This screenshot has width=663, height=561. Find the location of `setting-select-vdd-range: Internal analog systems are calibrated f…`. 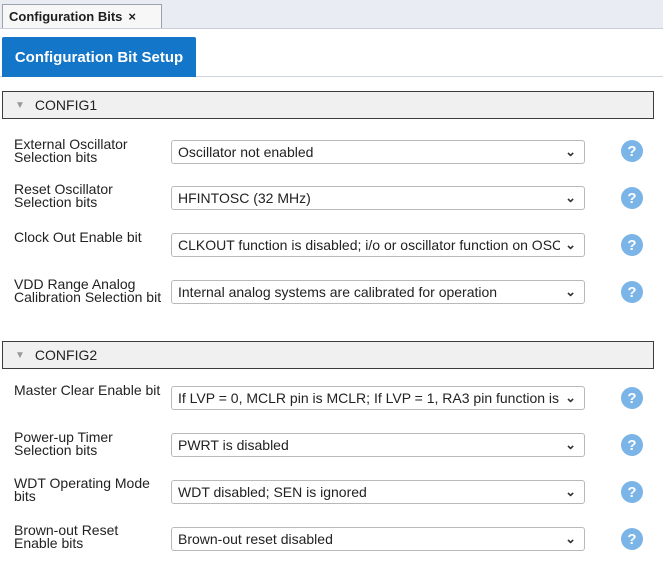

setting-select-vdd-range: Internal analog systems are calibrated f… is located at coordinates (378, 292).